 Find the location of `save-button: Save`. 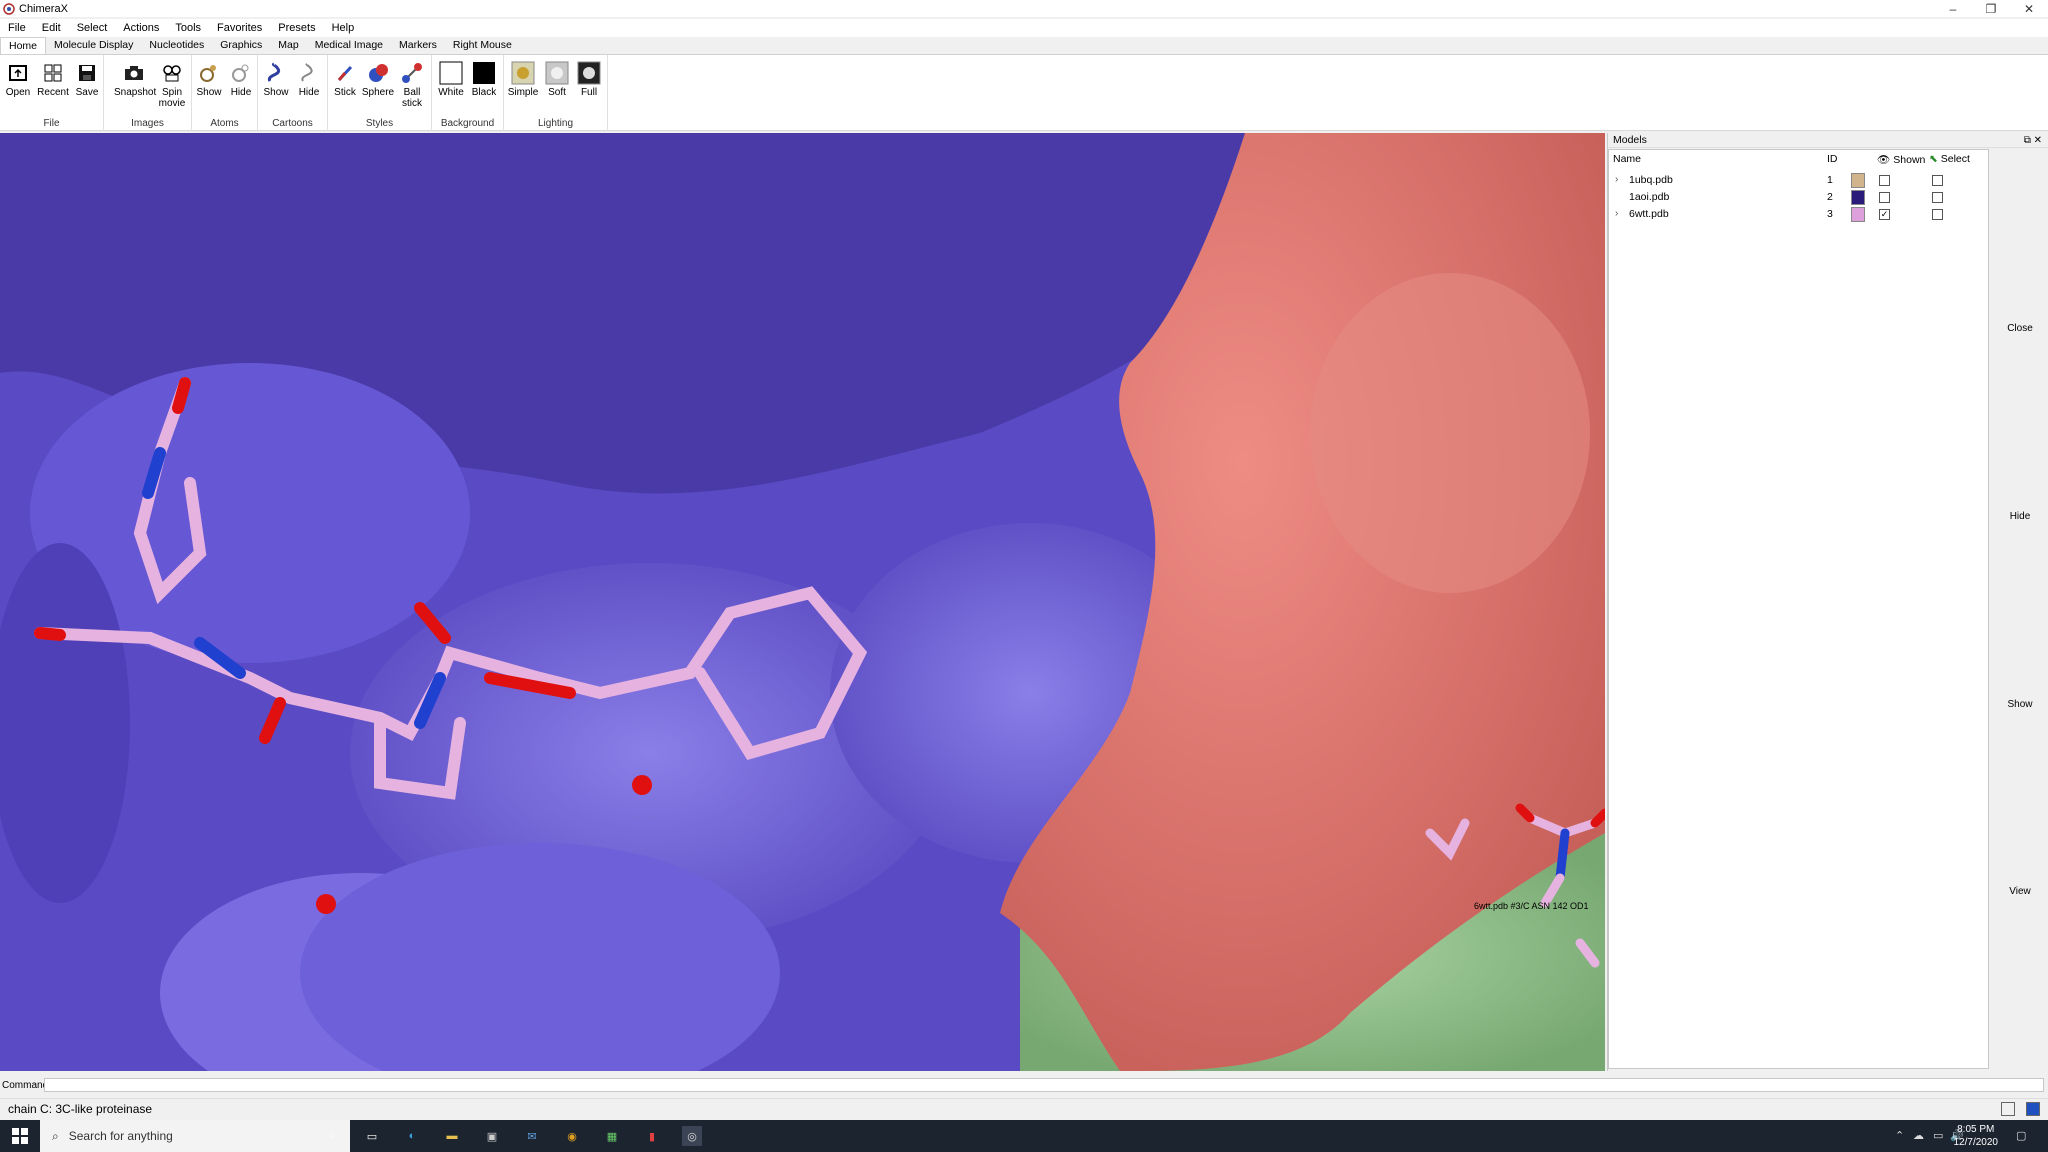

save-button: Save is located at coordinates (87, 79).